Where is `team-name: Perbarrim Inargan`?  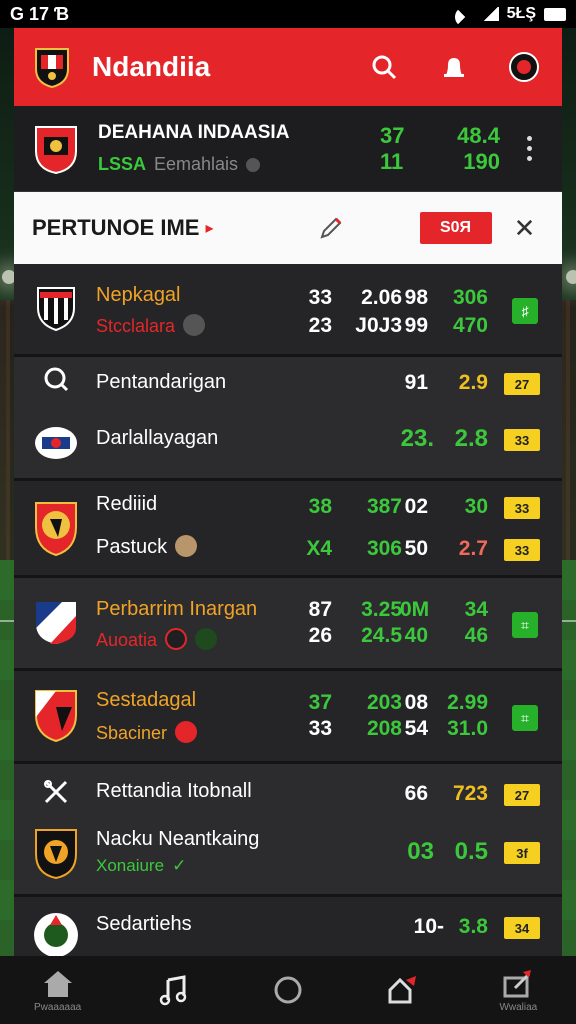
team-name: Perbarrim Inargan is located at coordinates (177, 609).